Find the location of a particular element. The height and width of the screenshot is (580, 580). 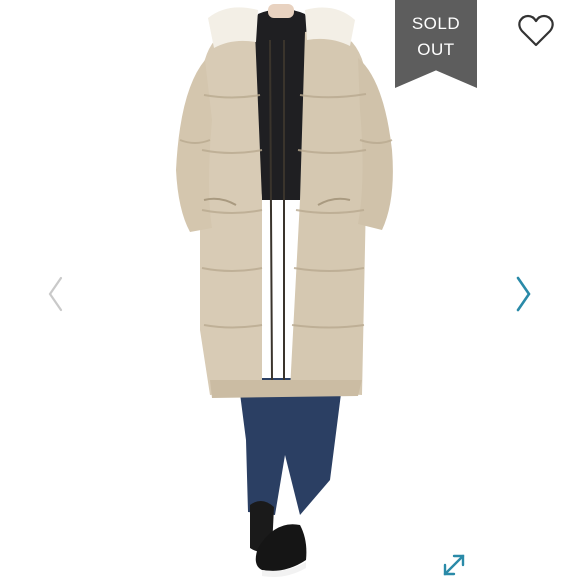

expand-arrows-icon is located at coordinates (454, 565).